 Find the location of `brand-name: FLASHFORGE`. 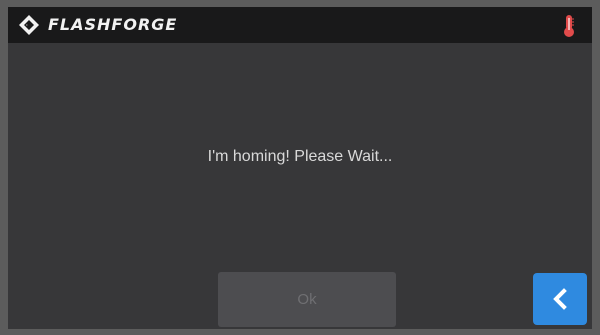

brand-name: FLASHFORGE is located at coordinates (113, 24).